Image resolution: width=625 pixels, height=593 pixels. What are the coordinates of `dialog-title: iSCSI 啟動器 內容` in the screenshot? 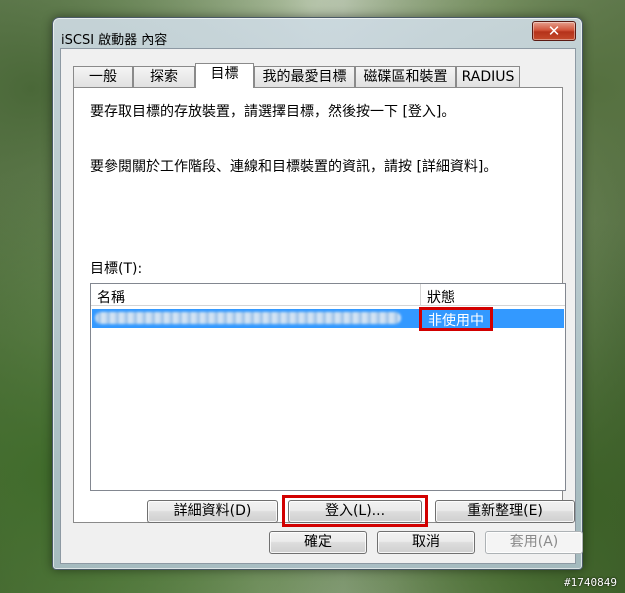 It's located at (114, 40).